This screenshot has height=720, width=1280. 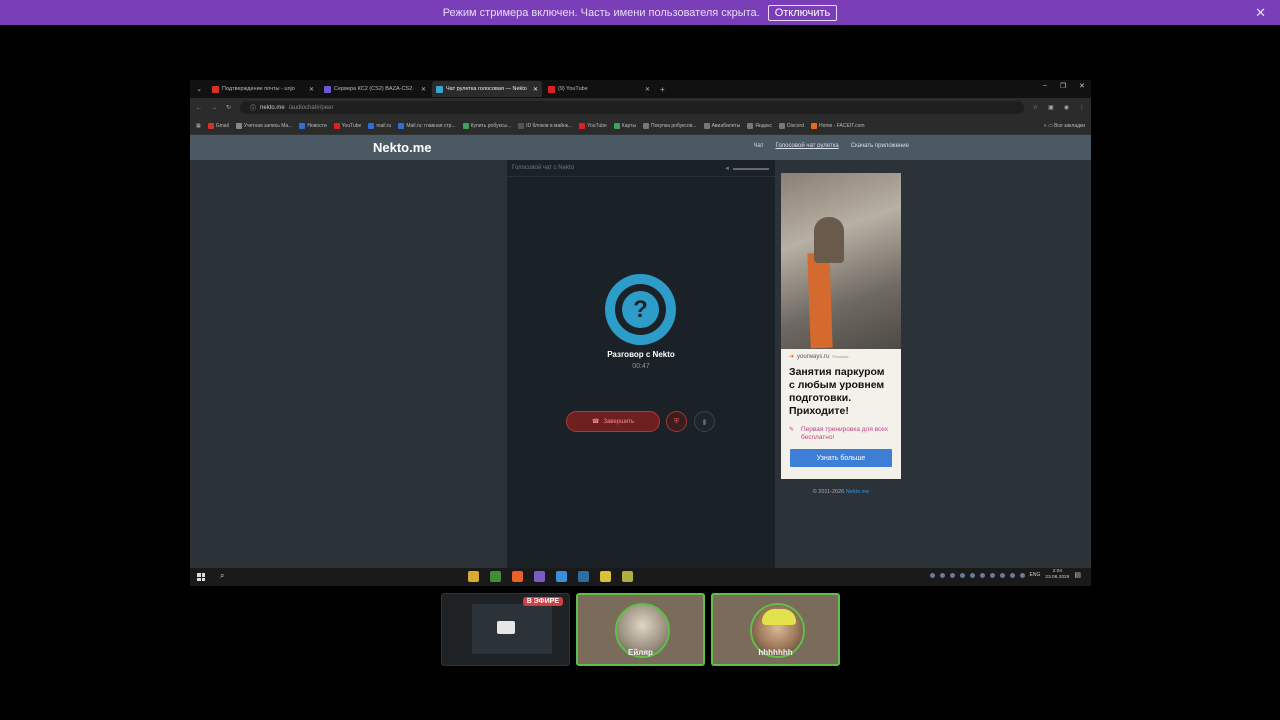 What do you see at coordinates (641, 168) in the screenshot?
I see `chat-header: Голосовой чат с Nekto ◄` at bounding box center [641, 168].